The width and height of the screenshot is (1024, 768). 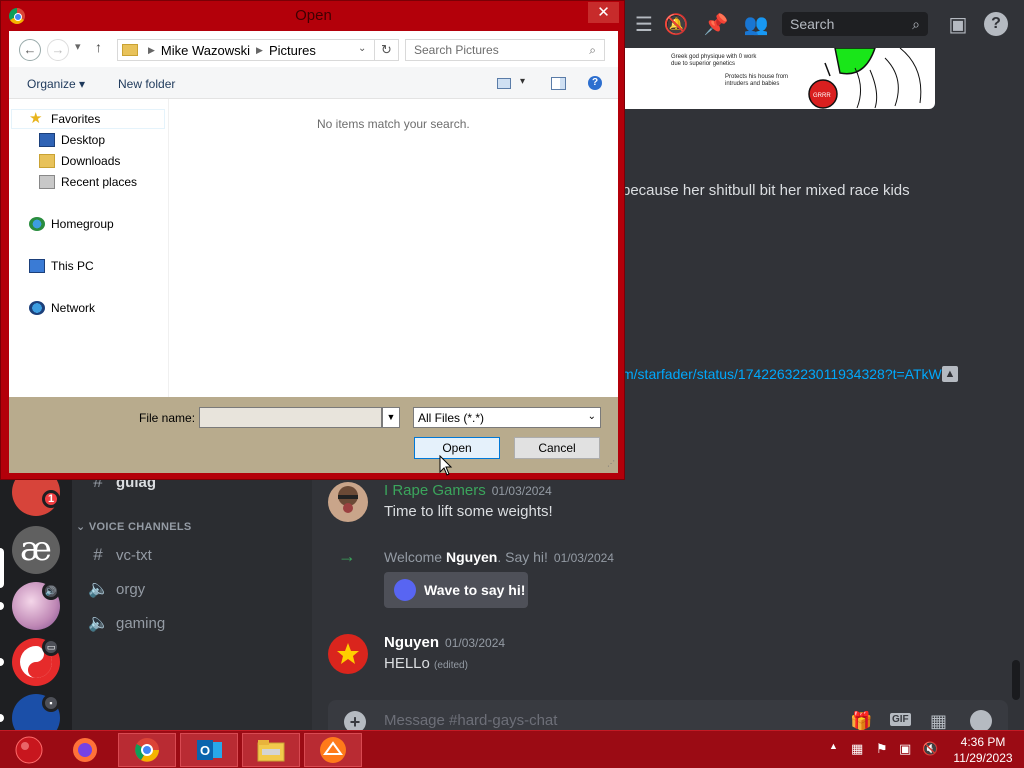 I want to click on network-icon, so click(x=37, y=308).